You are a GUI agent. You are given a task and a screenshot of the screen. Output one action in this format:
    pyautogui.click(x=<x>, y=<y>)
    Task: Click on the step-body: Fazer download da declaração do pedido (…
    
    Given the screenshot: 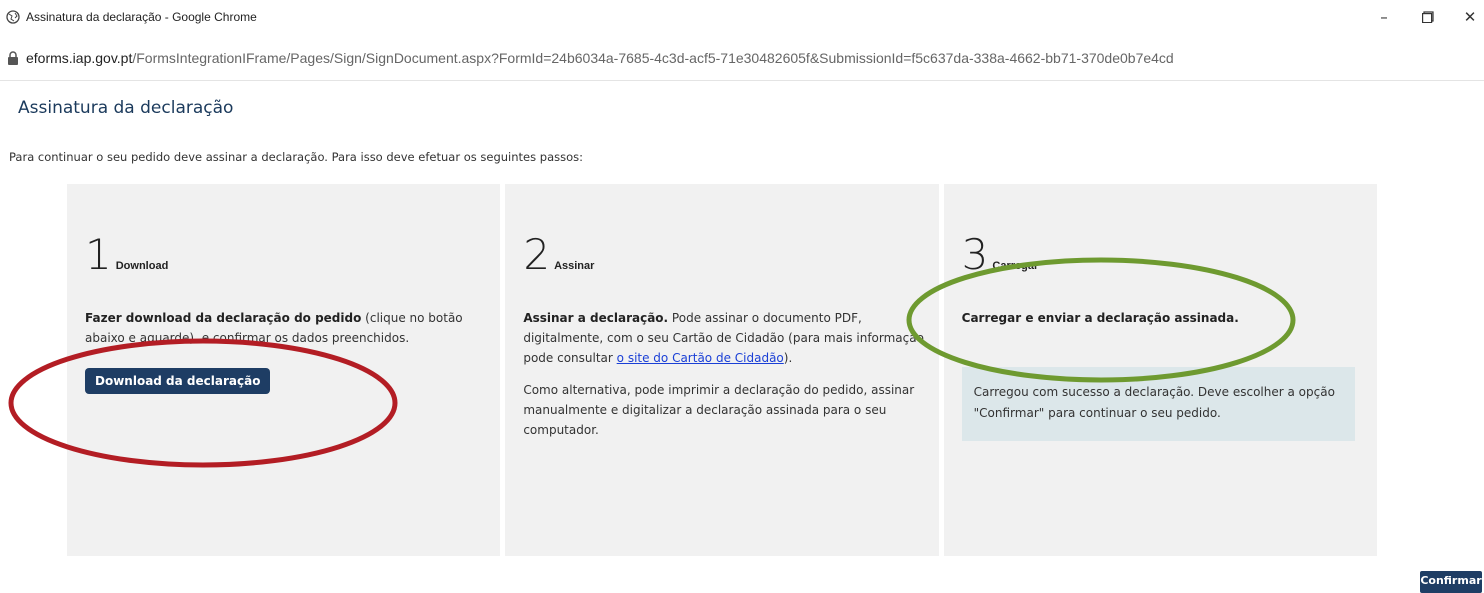 What is the action you would take?
    pyautogui.click(x=285, y=351)
    